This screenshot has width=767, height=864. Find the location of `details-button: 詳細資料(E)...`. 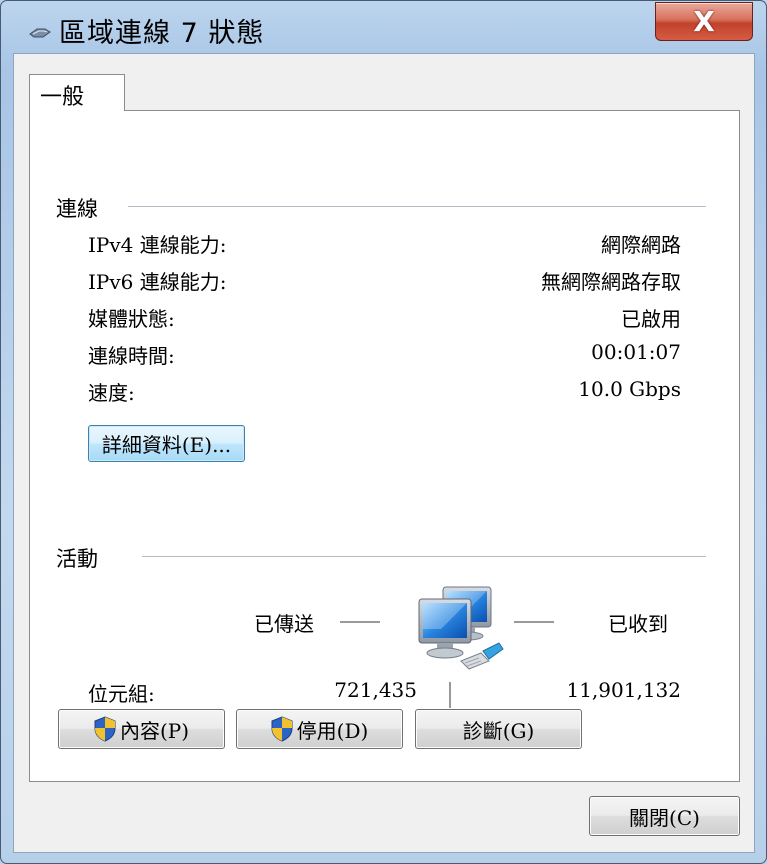

details-button: 詳細資料(E)... is located at coordinates (166, 443).